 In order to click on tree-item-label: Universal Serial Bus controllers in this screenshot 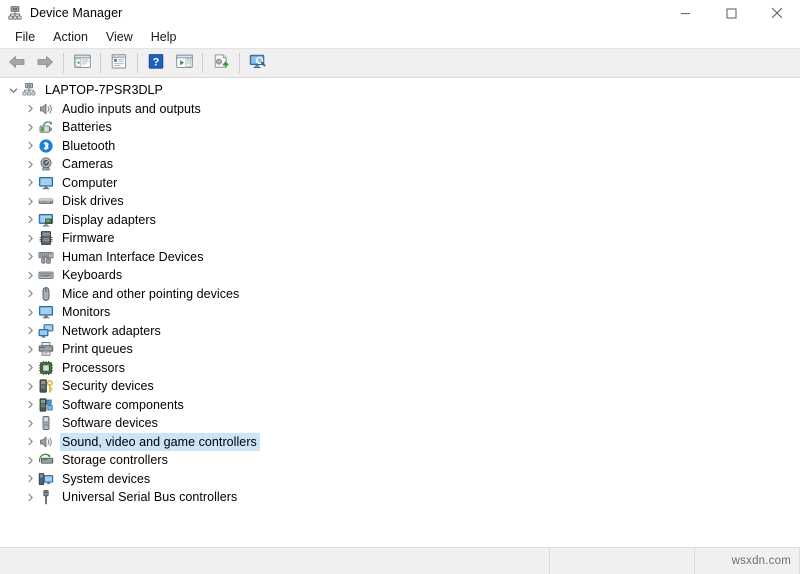, I will do `click(150, 497)`.